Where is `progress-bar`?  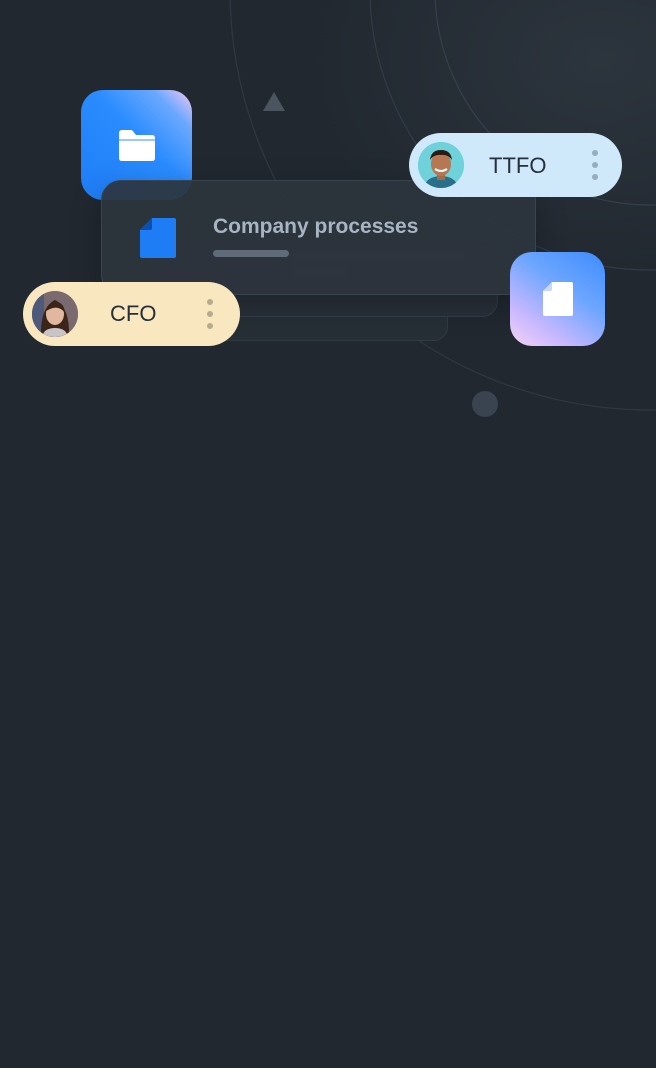 progress-bar is located at coordinates (251, 253).